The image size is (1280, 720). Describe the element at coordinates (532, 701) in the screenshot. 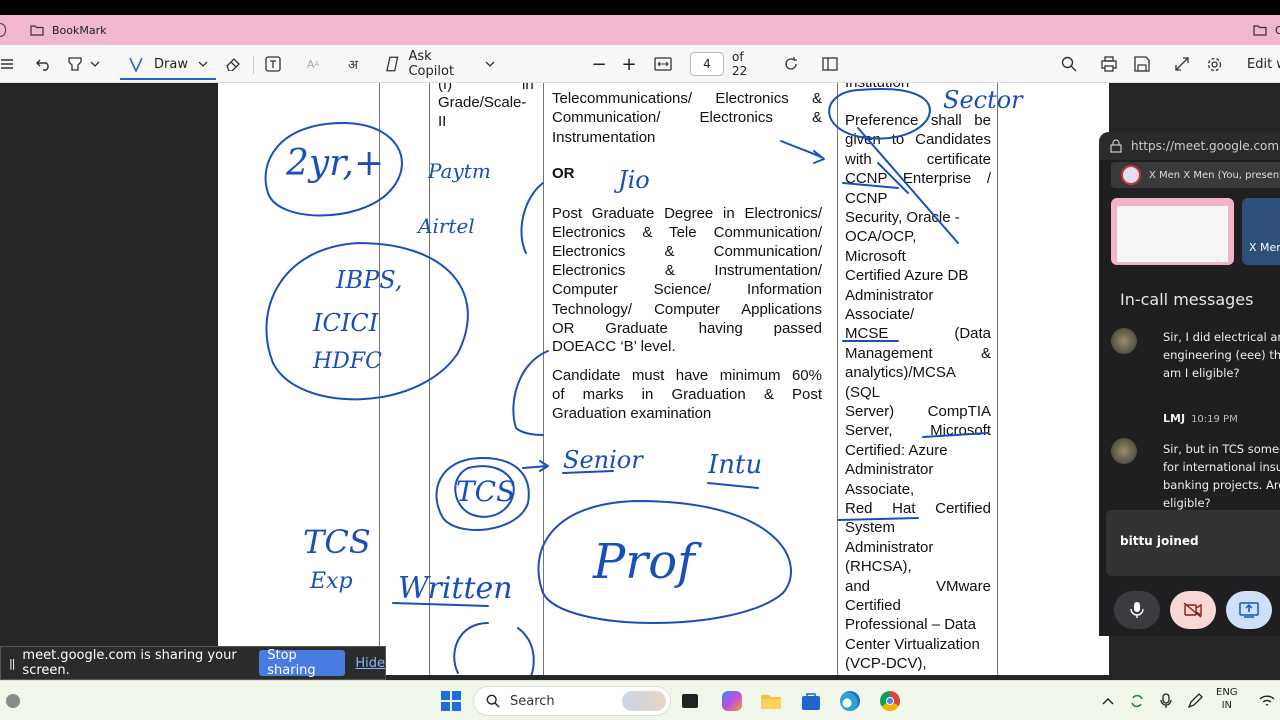

I see `search-label: Search` at that location.